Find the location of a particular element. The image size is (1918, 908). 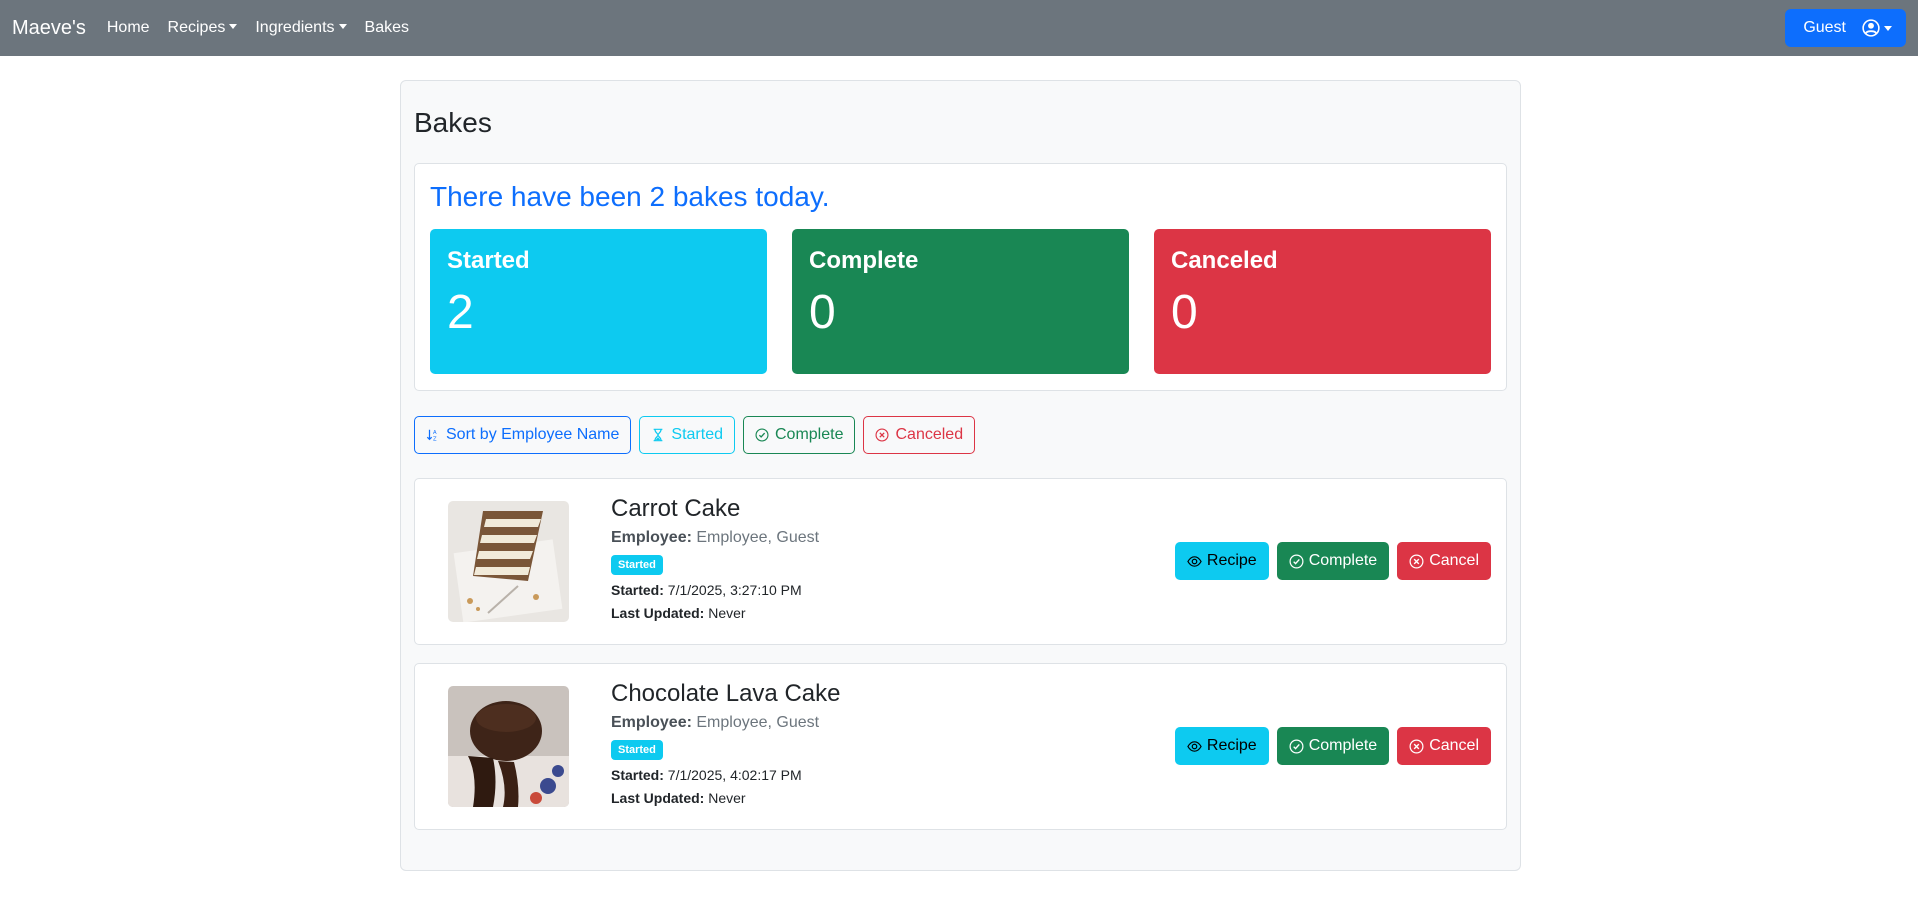

filter-started-label: Started is located at coordinates (697, 434).